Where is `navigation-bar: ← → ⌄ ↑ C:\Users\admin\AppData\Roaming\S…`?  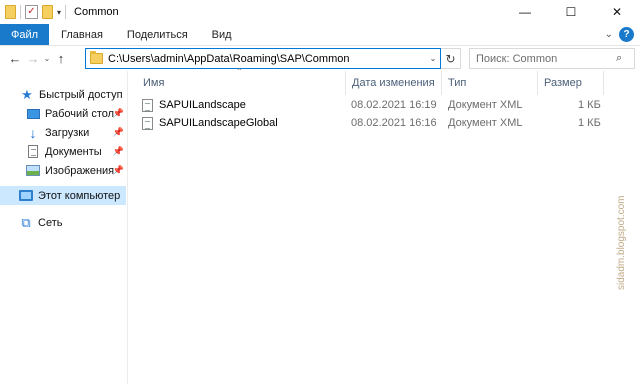
navigation-bar: ← → ⌄ ↑ C:\Users\admin\AppData\Roaming\S… is located at coordinates (320, 58).